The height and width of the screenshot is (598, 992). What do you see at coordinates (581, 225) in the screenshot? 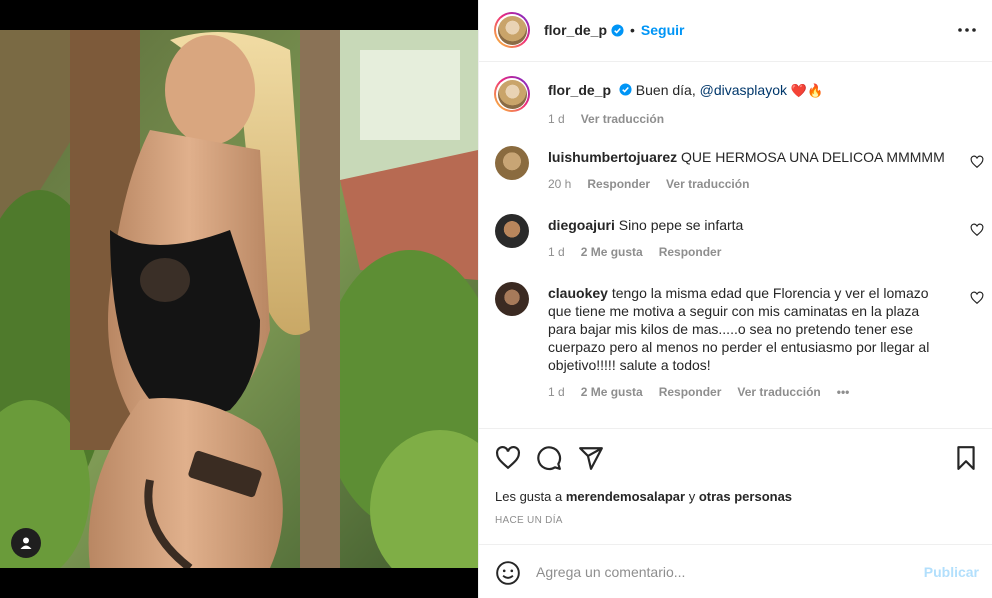
I see `commenter-username: diegoajuri` at bounding box center [581, 225].